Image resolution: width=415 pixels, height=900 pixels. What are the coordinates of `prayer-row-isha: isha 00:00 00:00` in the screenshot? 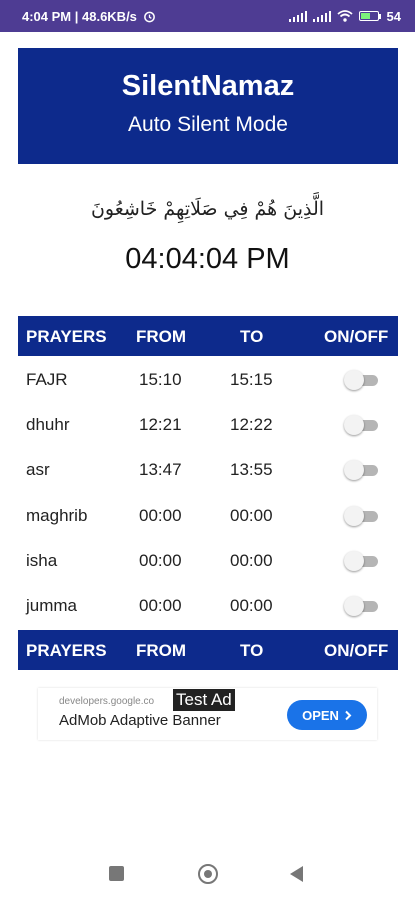 It's located at (208, 560).